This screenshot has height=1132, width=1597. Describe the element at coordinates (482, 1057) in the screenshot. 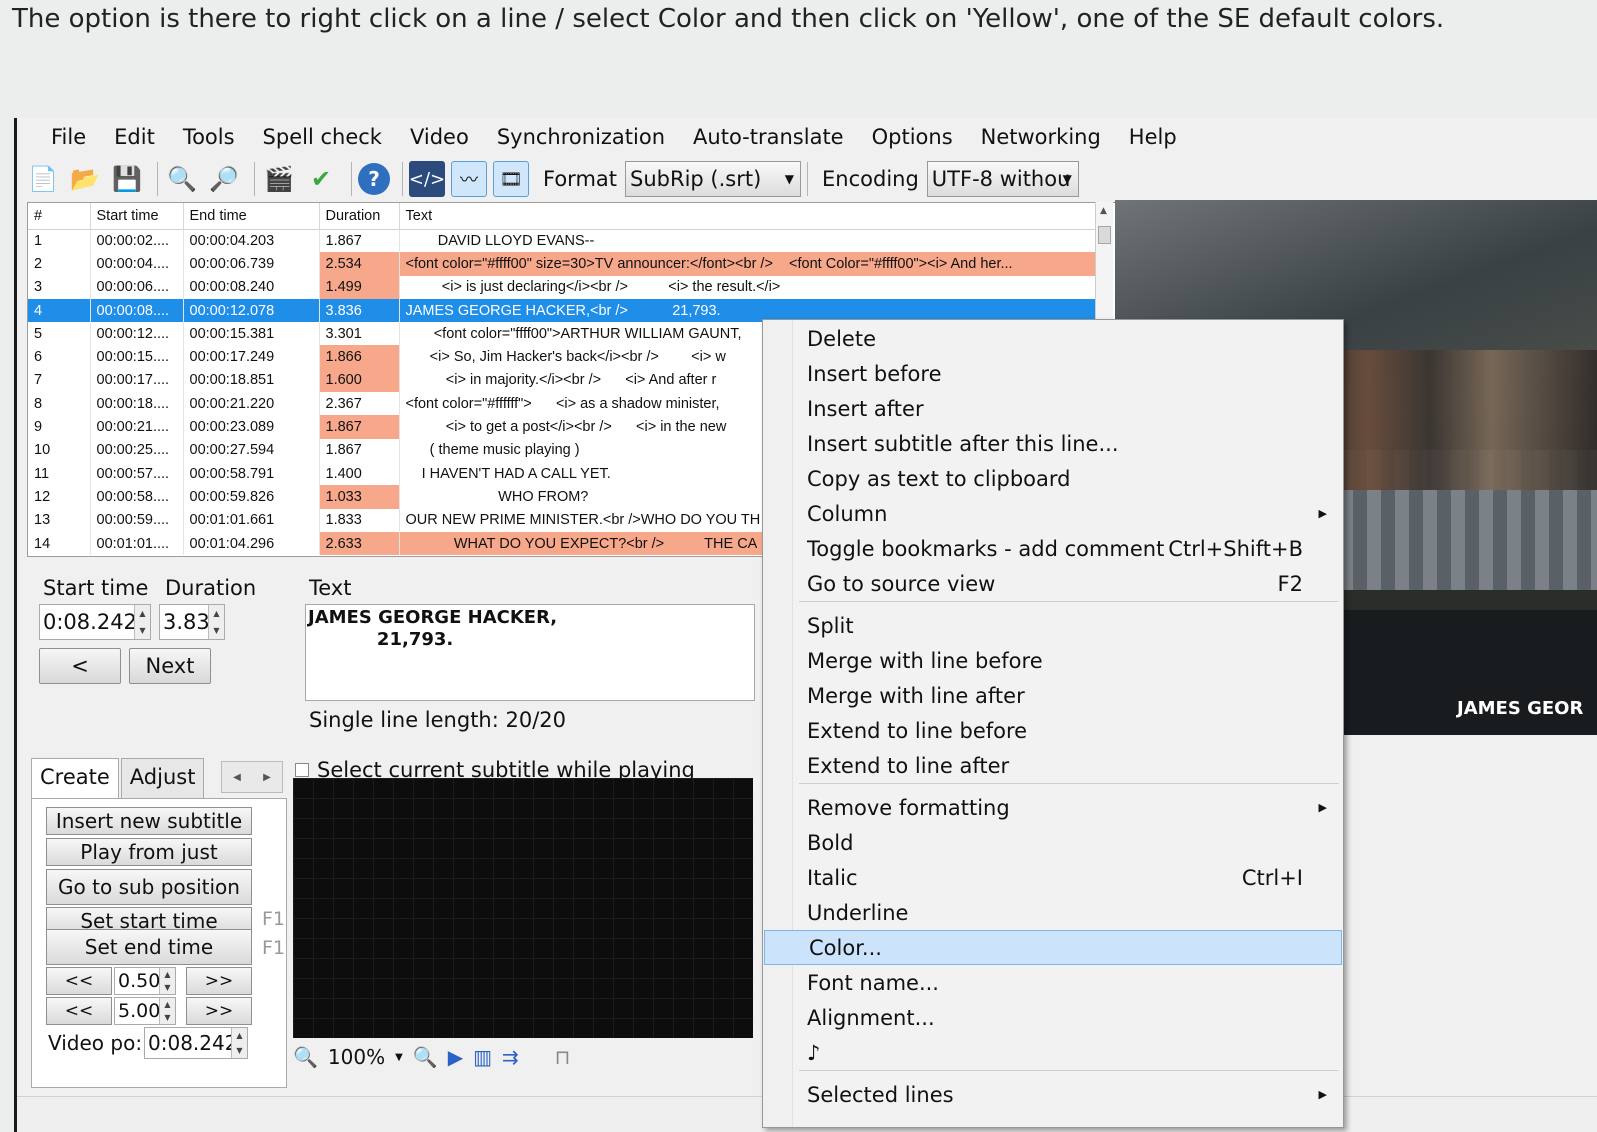

I see `columns-icon: ▥` at that location.